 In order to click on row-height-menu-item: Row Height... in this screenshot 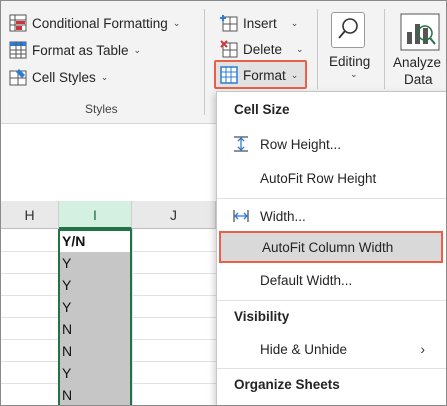, I will do `click(331, 144)`.